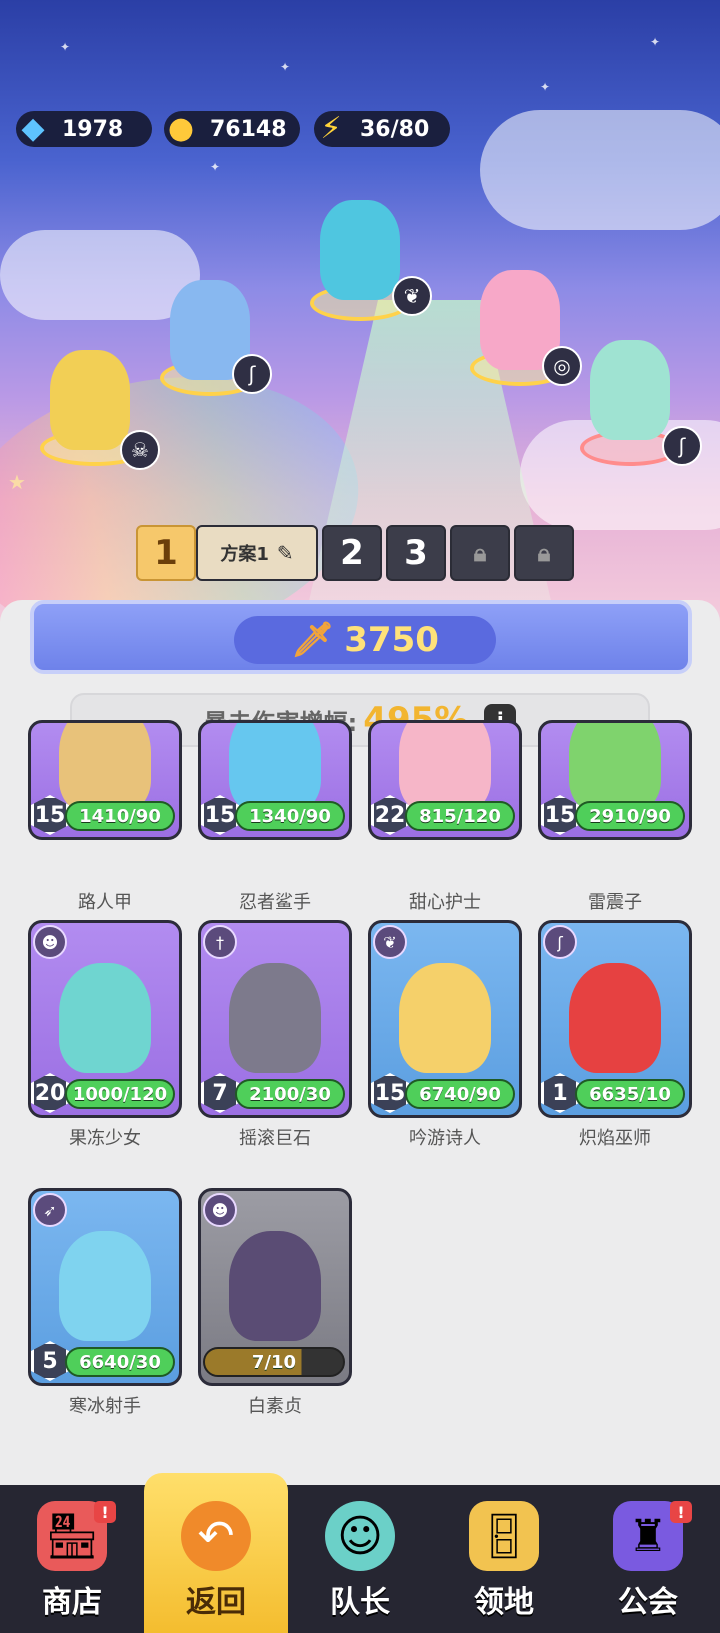  I want to click on skull-icon: ☠, so click(140, 450).